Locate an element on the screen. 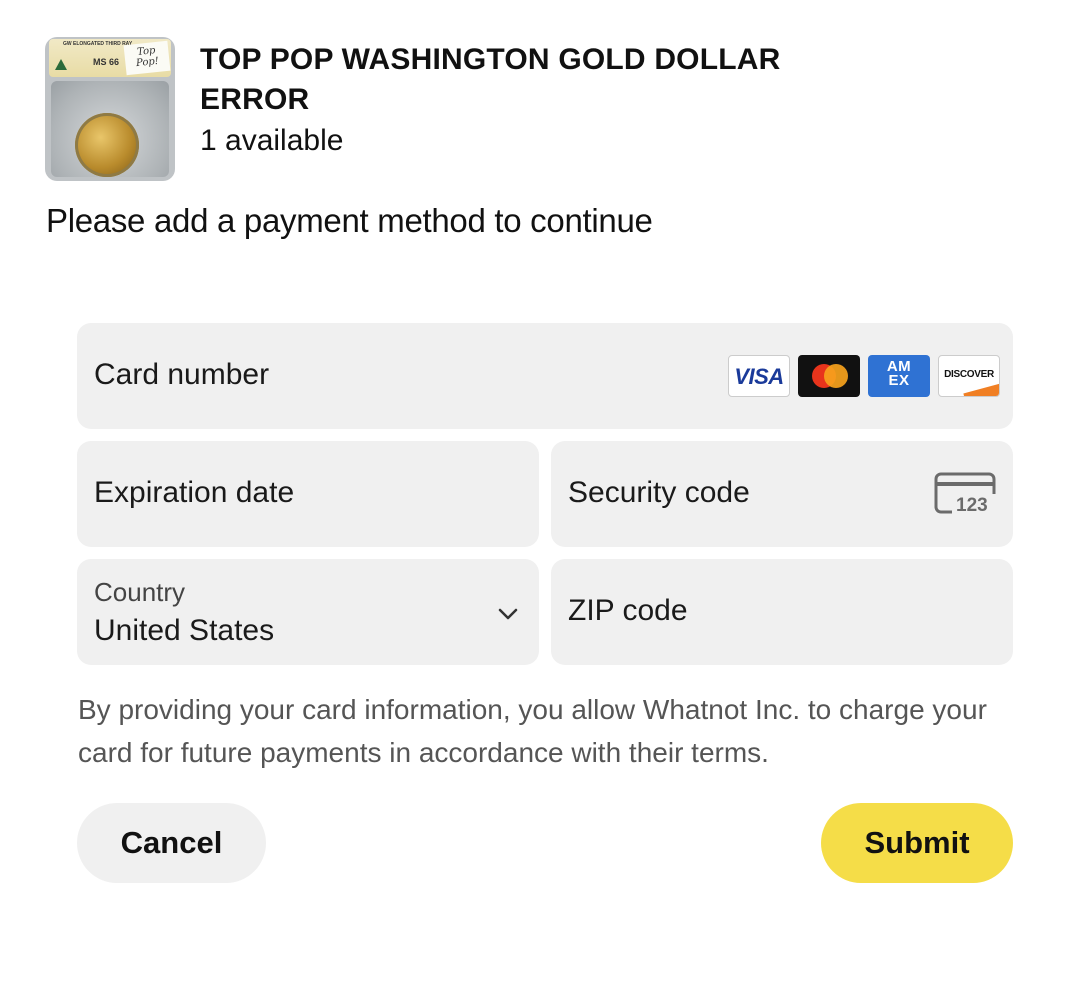 The image size is (1074, 984). country-select: Country United States is located at coordinates (308, 612).